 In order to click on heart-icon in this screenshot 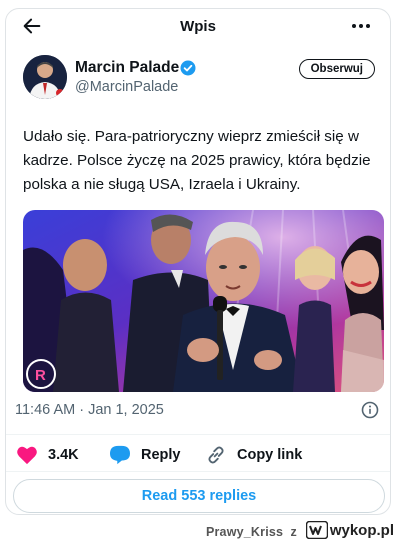, I will do `click(27, 455)`.